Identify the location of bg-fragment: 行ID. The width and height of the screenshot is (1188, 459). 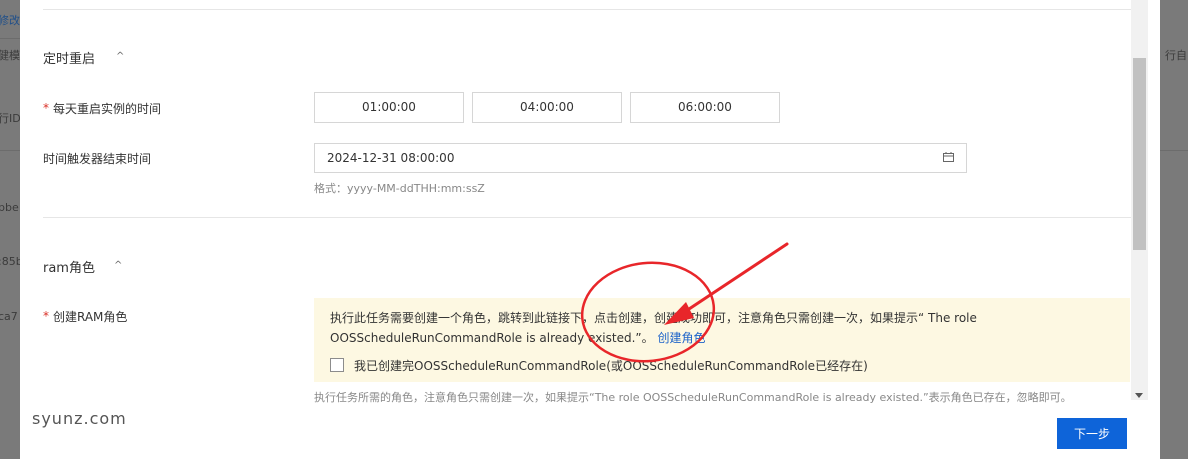
(10, 118).